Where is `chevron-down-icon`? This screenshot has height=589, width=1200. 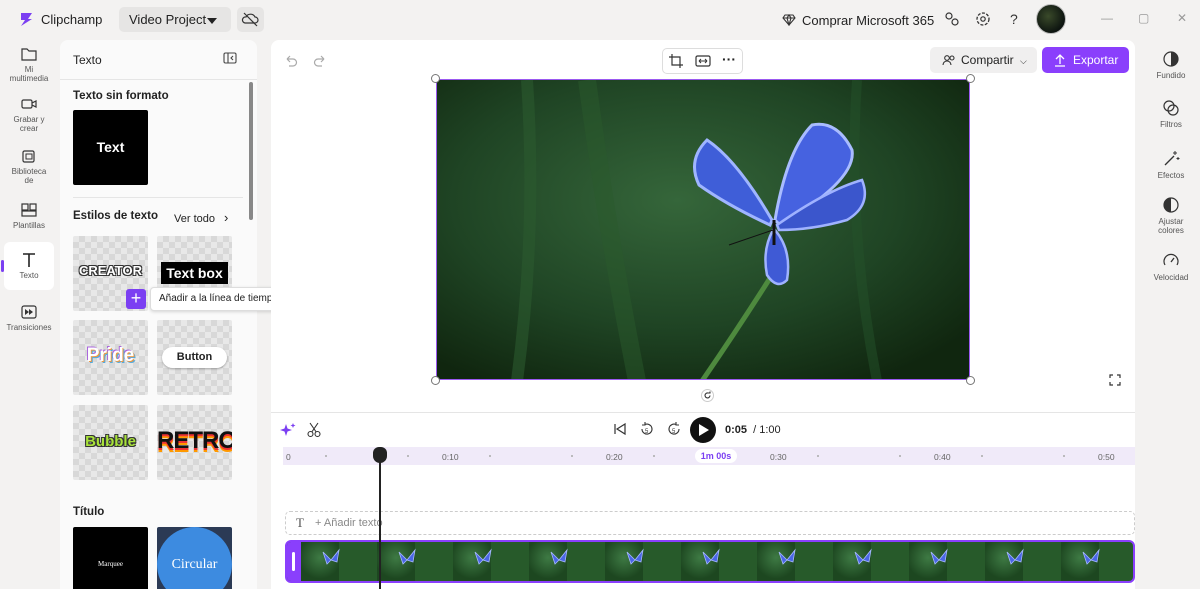 chevron-down-icon is located at coordinates (212, 21).